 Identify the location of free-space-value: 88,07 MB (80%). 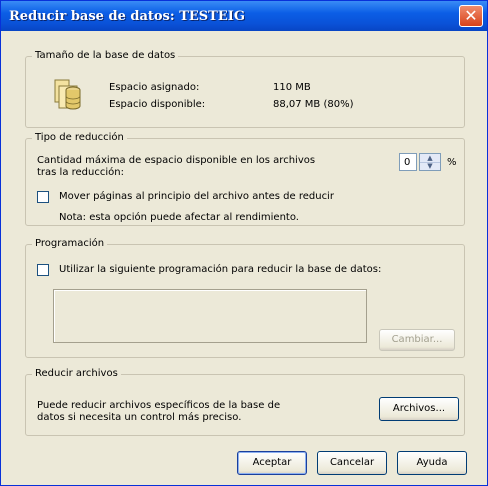
(313, 104).